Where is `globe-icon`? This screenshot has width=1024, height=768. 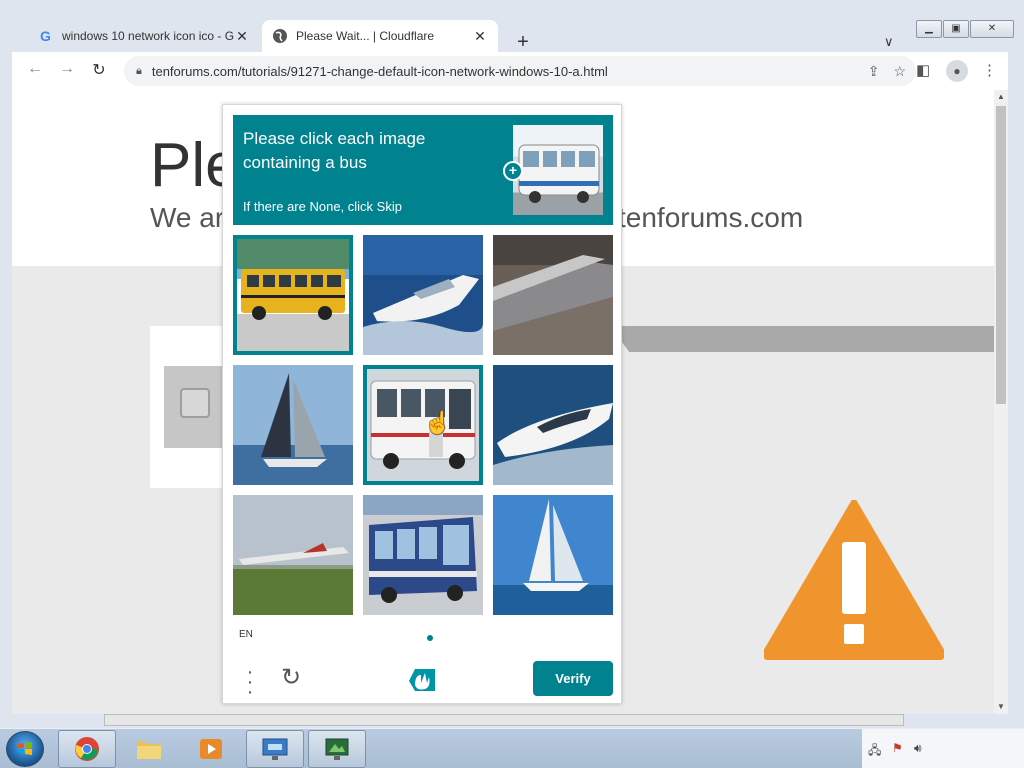 globe-icon is located at coordinates (280, 36).